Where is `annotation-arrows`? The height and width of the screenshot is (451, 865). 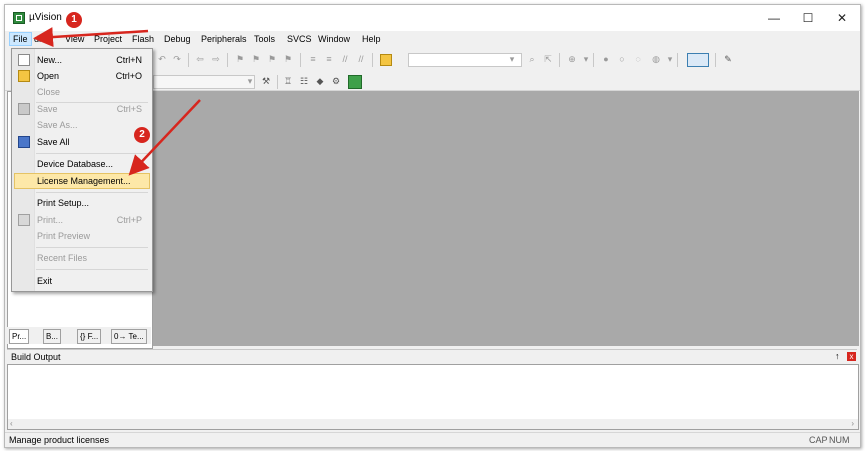
annotation-arrows is located at coordinates (117, 101).